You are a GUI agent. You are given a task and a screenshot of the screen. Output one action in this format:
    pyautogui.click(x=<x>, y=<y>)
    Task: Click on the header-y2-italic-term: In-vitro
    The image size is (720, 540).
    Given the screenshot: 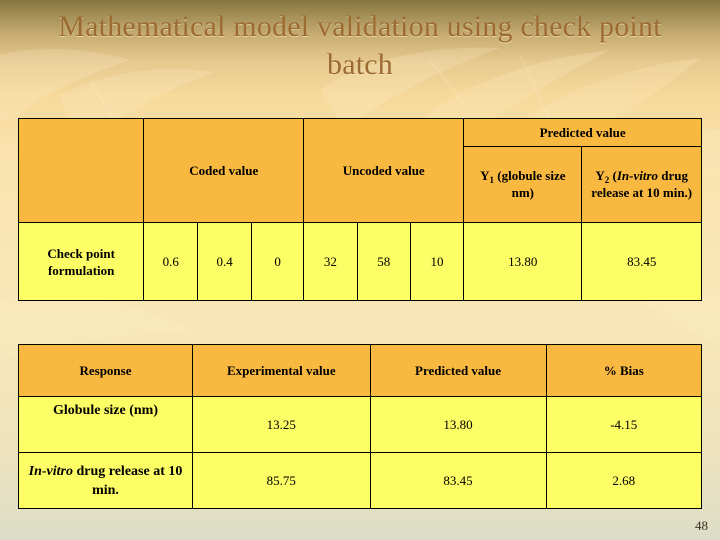 What is the action you would take?
    pyautogui.click(x=637, y=175)
    